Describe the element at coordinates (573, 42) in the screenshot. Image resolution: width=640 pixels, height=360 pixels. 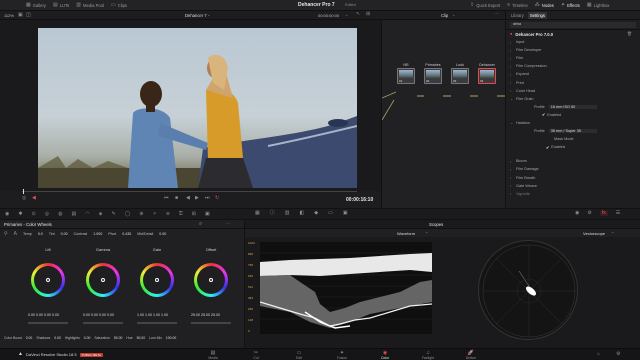
I see `section-input: › Input` at that location.